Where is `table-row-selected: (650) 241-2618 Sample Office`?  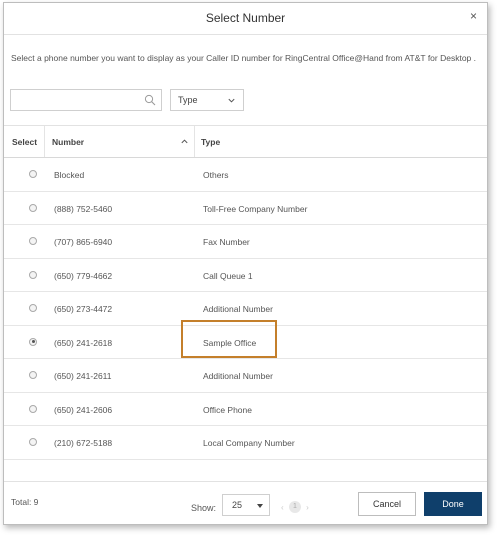 table-row-selected: (650) 241-2618 Sample Office is located at coordinates (245, 342).